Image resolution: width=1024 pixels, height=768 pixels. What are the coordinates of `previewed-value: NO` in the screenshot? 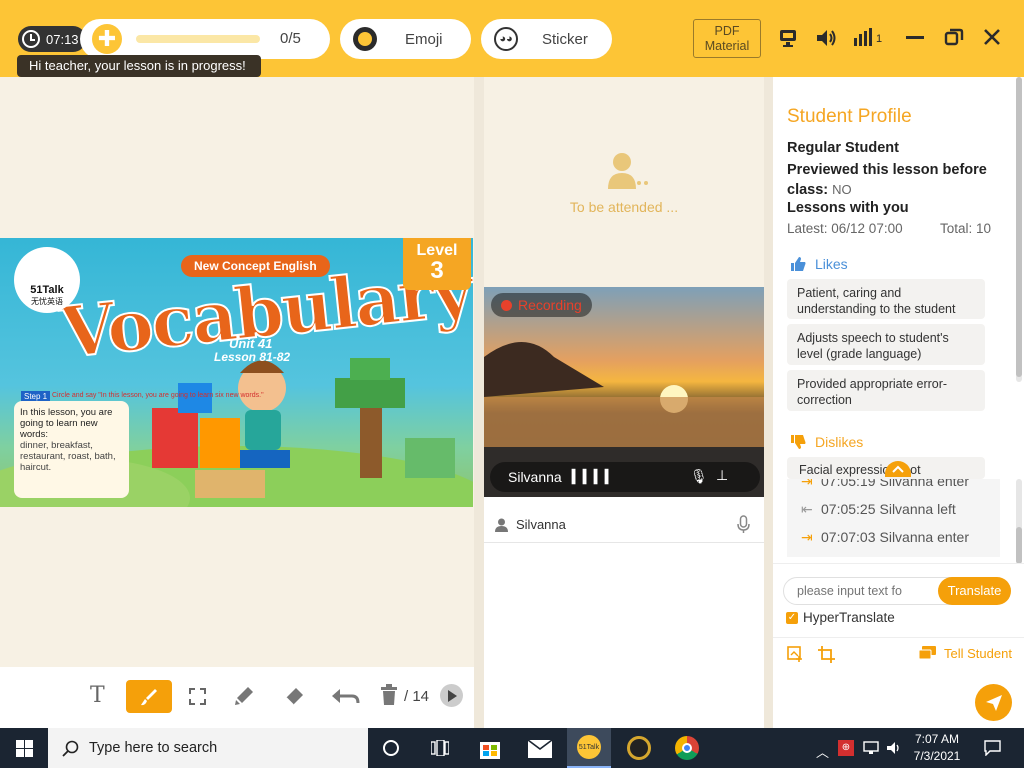 It's located at (842, 189).